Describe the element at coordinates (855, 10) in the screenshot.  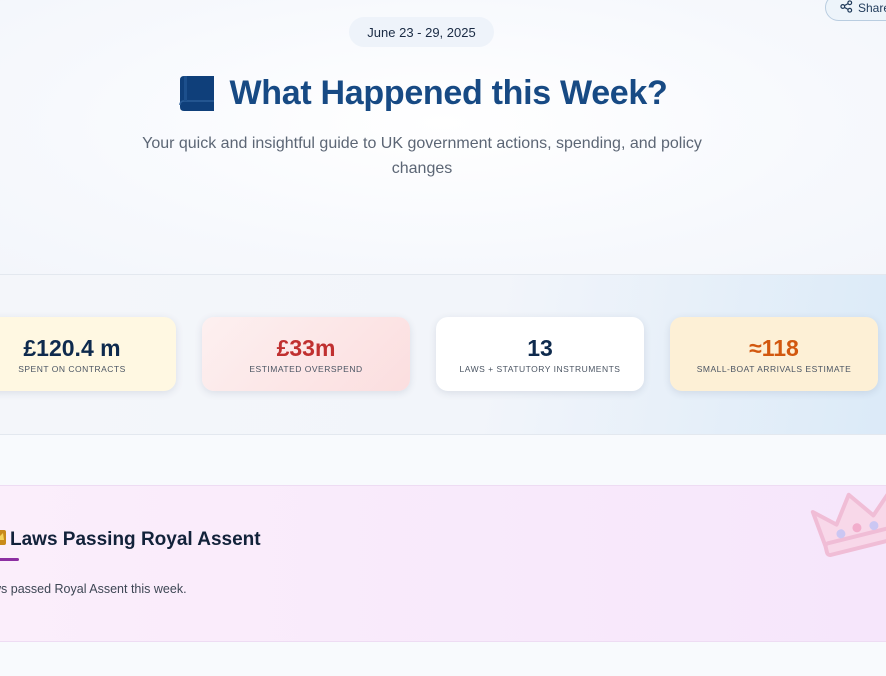
I see `share-button: Share` at that location.